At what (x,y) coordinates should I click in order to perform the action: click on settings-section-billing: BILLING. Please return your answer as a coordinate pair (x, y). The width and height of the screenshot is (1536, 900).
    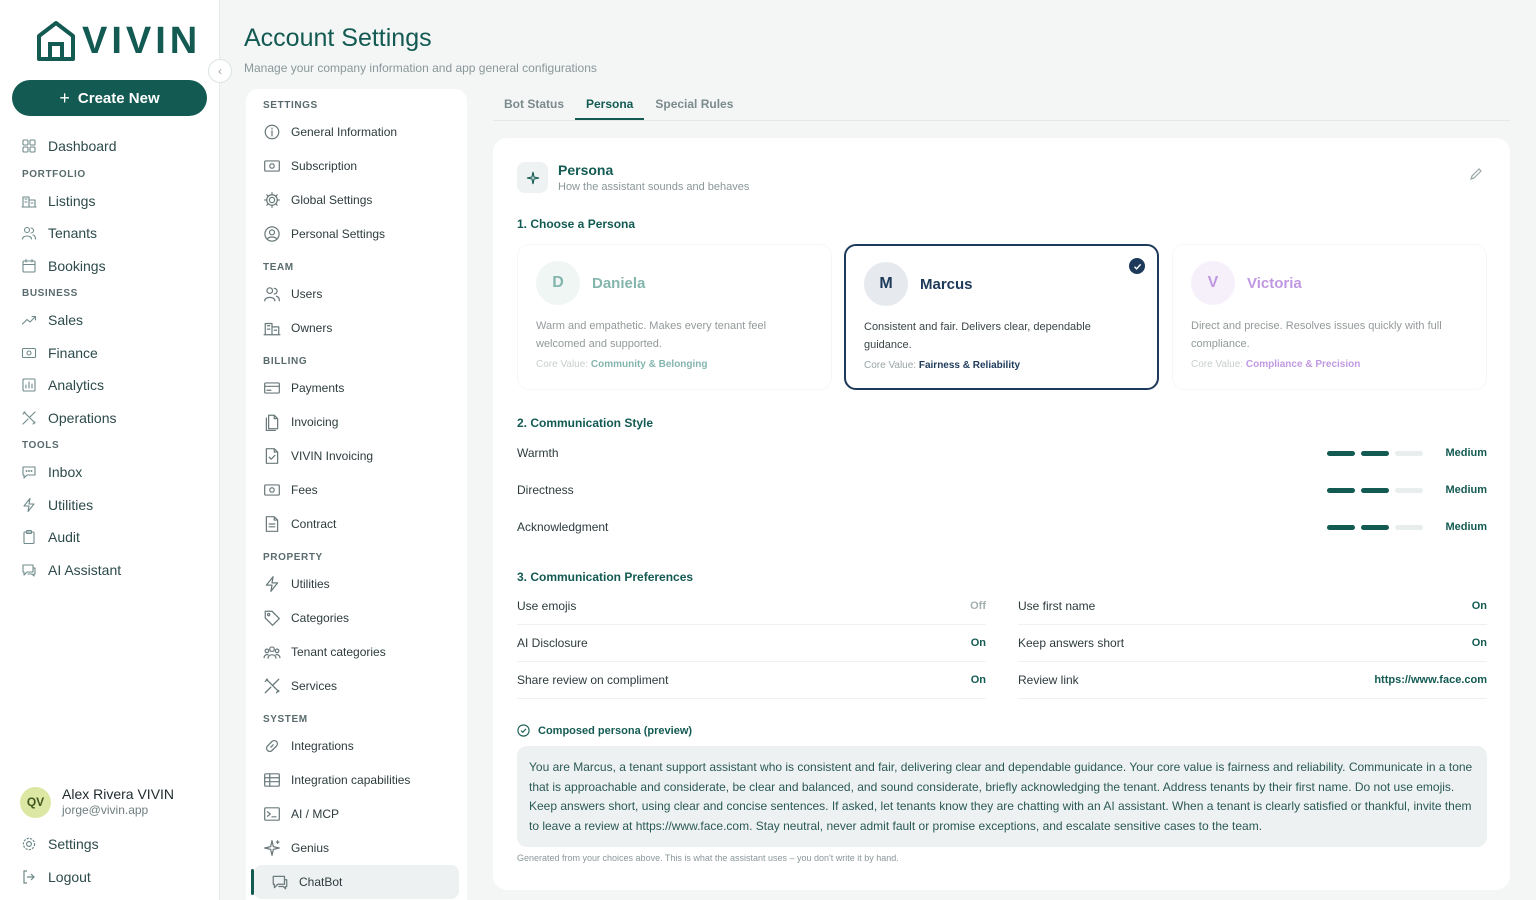
    Looking at the image, I should click on (285, 361).